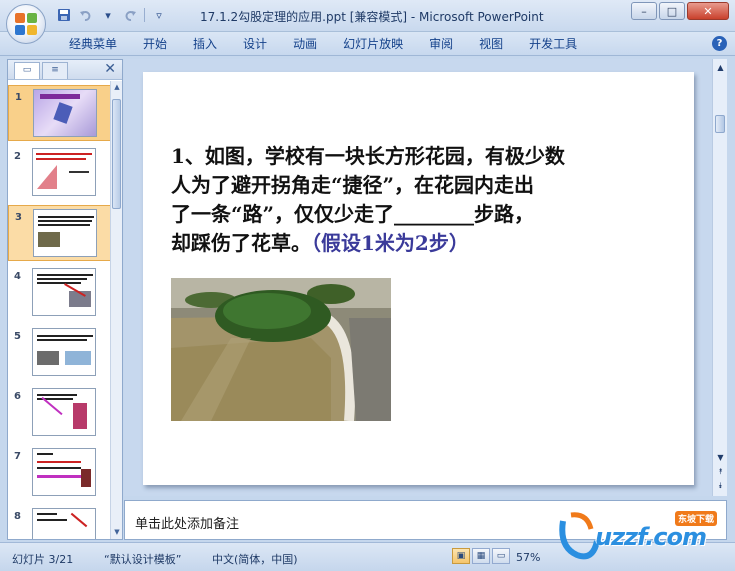 The height and width of the screenshot is (571, 735). Describe the element at coordinates (501, 556) in the screenshot. I see `slide-show-icon: ▭` at that location.